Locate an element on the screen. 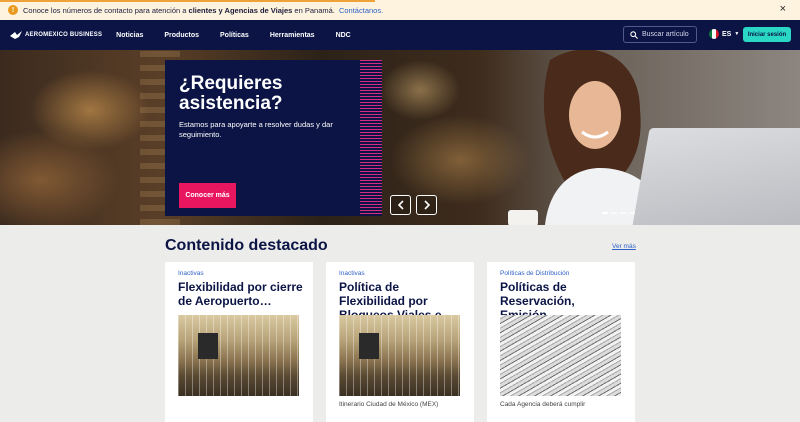 The height and width of the screenshot is (422, 800). section-title: Contenido destacado is located at coordinates (246, 245).